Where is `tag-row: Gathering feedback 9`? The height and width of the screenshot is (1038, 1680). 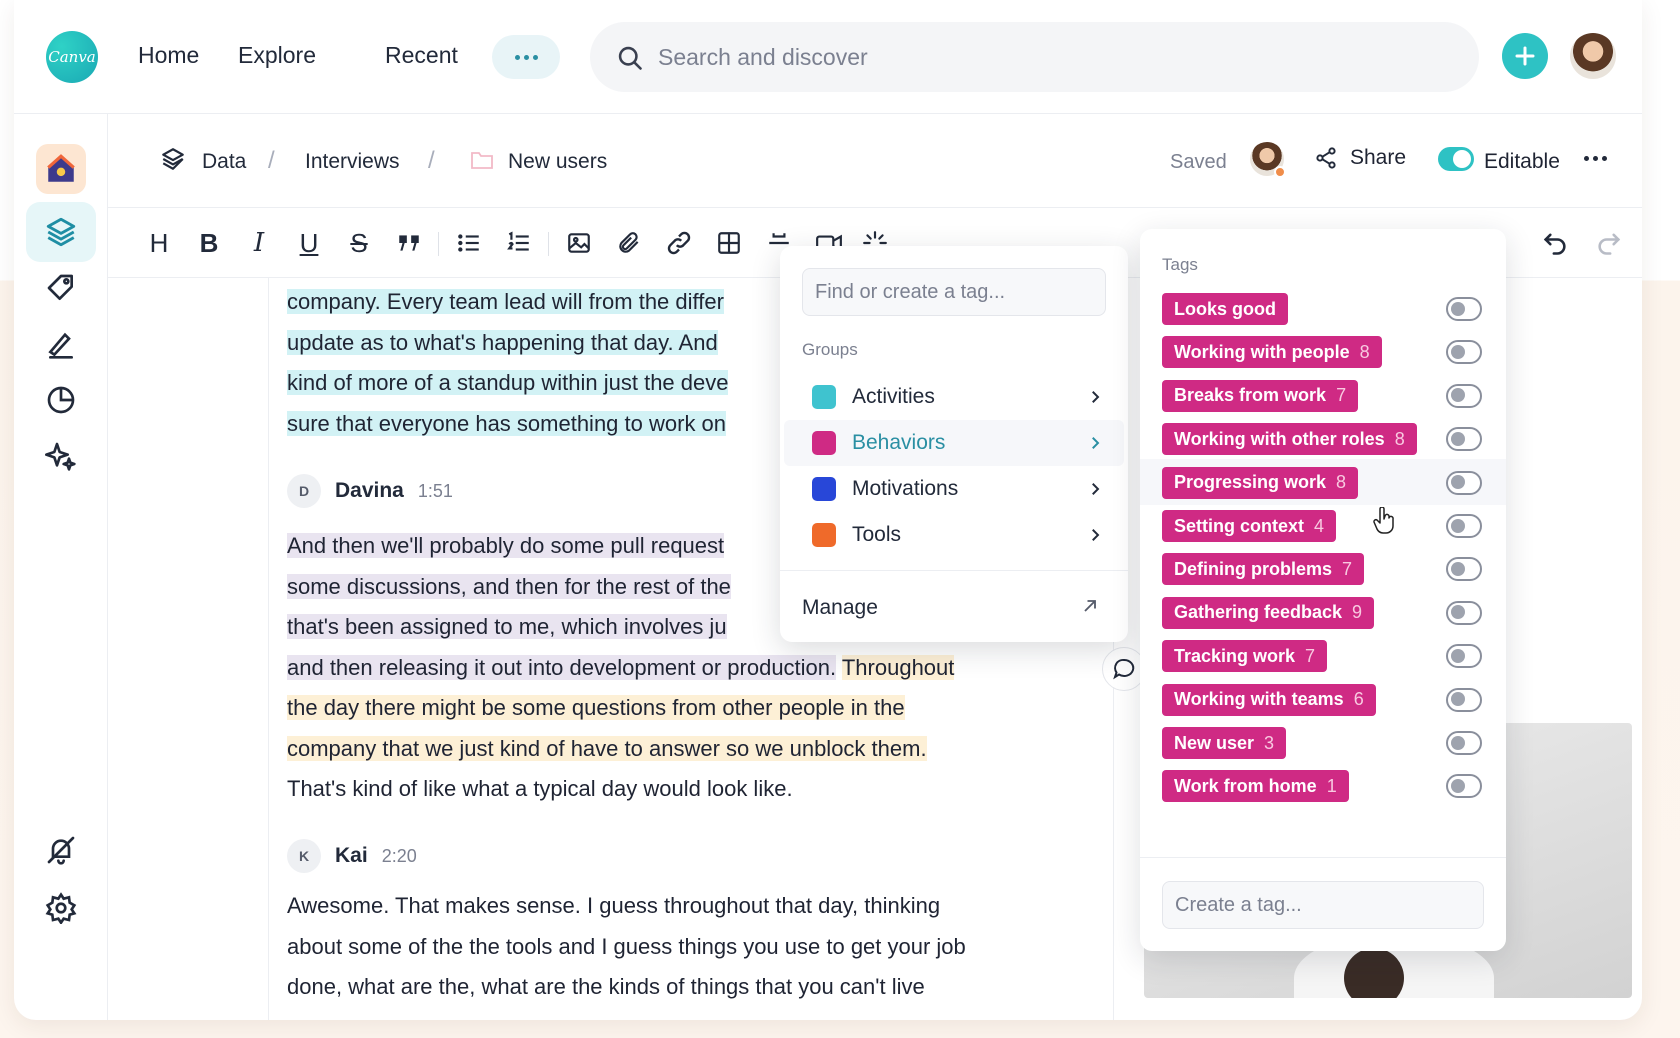 tag-row: Gathering feedback 9 is located at coordinates (1323, 612).